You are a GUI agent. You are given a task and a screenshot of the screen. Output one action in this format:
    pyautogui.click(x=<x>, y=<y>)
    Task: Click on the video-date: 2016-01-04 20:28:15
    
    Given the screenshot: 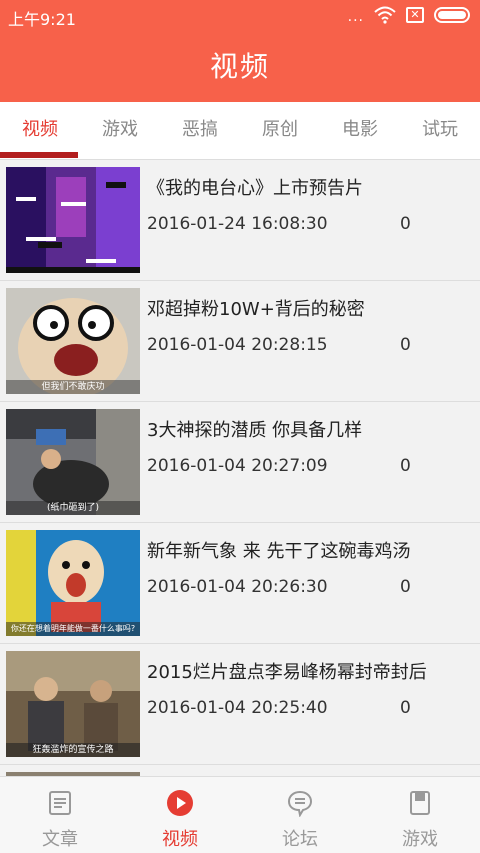 What is the action you would take?
    pyautogui.click(x=237, y=345)
    